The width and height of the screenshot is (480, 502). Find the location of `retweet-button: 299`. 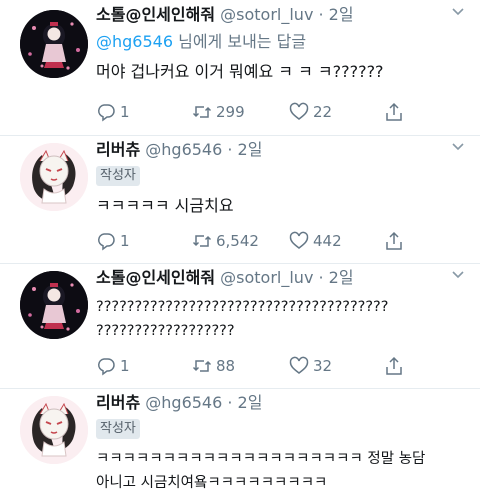

retweet-button: 299 is located at coordinates (218, 112).